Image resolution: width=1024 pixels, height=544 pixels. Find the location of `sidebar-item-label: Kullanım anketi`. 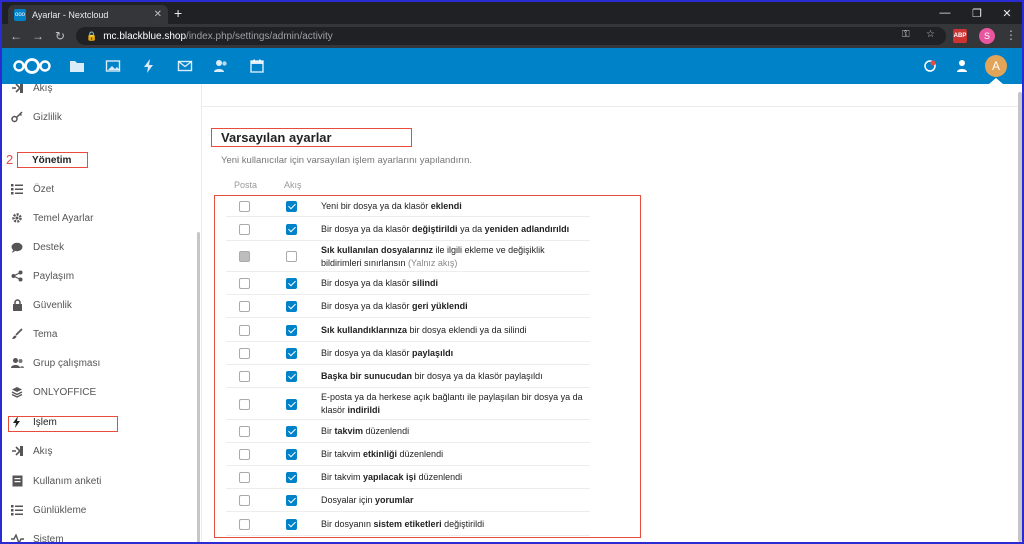

sidebar-item-label: Kullanım anketi is located at coordinates (67, 481).